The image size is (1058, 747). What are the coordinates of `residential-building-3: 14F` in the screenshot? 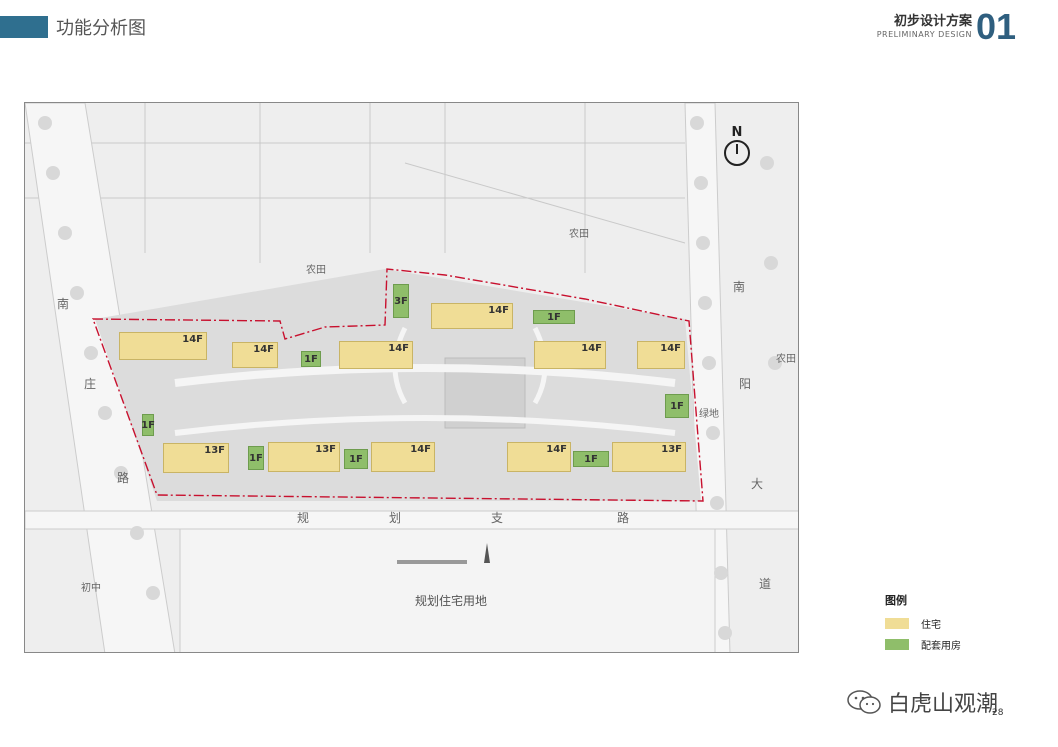 It's located at (376, 355).